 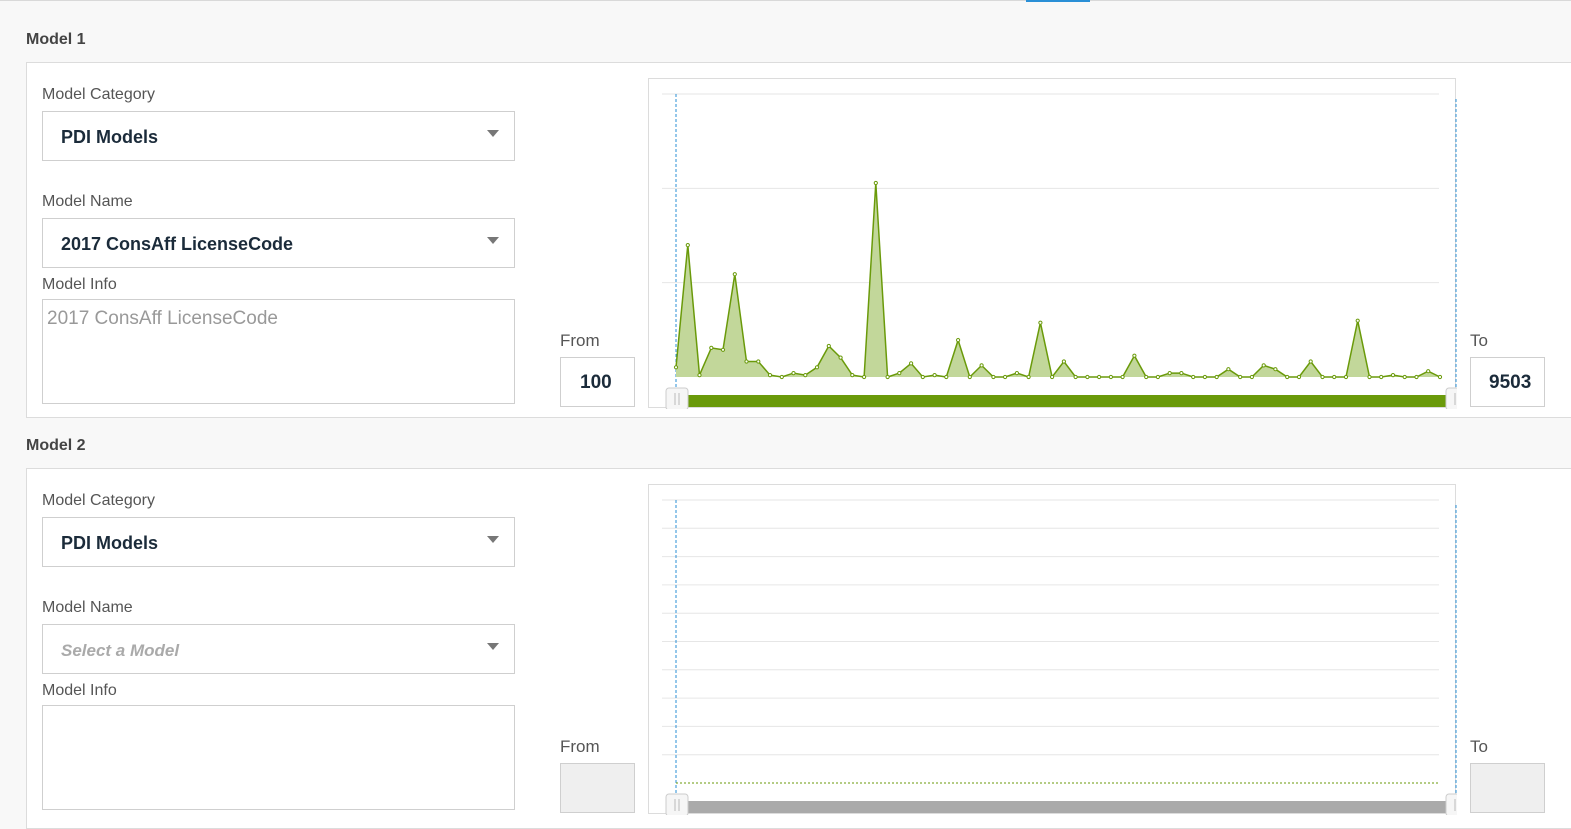 What do you see at coordinates (278, 351) in the screenshot?
I see `model-info-box: 2017 ConsAff LicenseCode` at bounding box center [278, 351].